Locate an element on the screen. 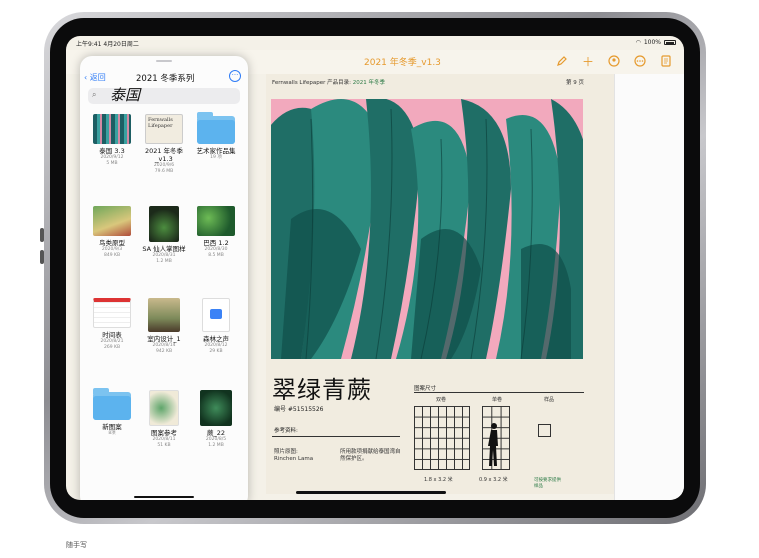 The image size is (759, 558). search-icon: ⌕ is located at coordinates (94, 94).